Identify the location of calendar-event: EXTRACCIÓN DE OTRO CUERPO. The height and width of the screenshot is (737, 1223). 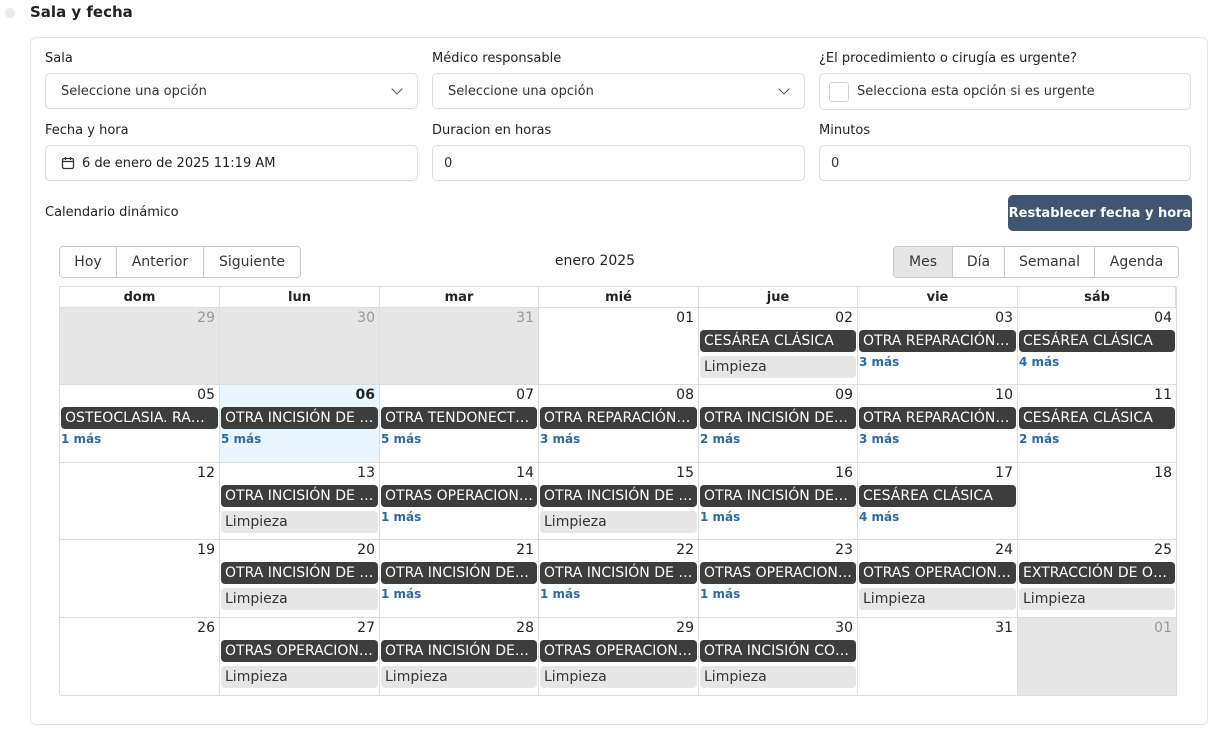
(1097, 573).